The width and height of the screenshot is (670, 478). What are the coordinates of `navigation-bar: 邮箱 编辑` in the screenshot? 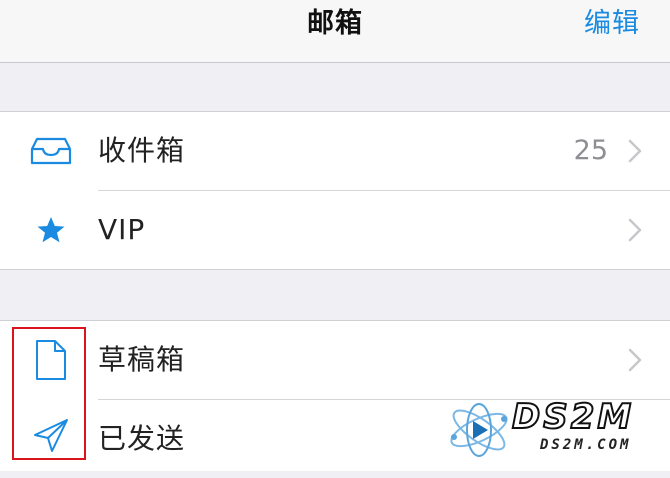 It's located at (335, 31).